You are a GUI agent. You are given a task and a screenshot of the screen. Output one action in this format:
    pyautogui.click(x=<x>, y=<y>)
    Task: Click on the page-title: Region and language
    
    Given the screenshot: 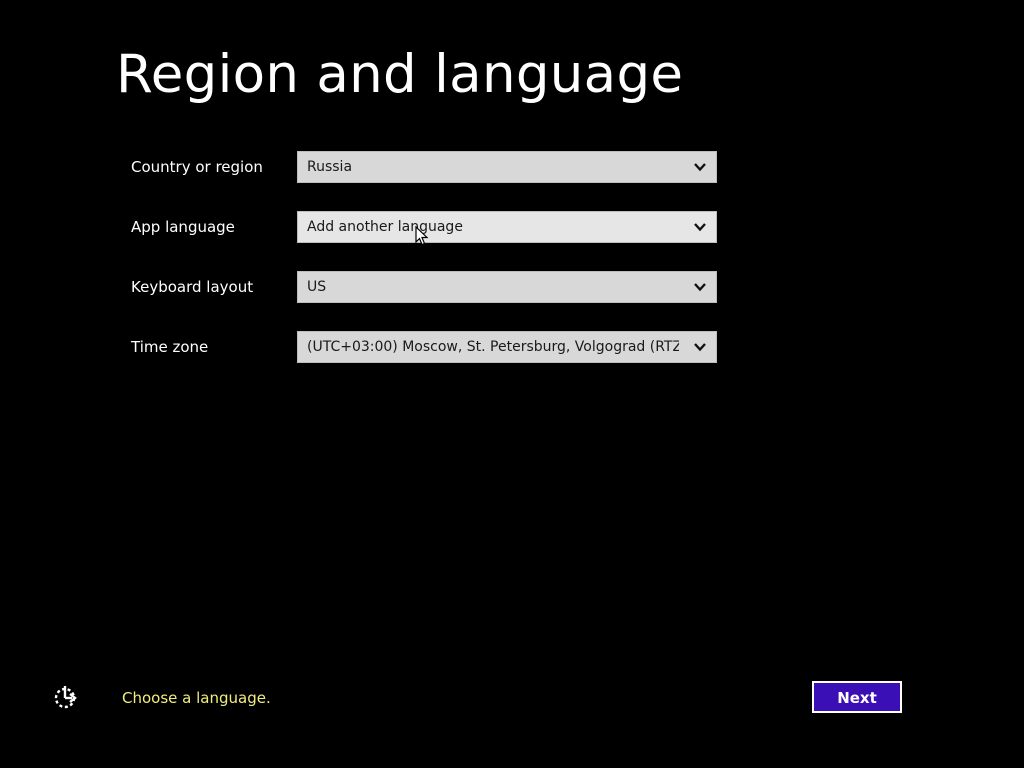 What is the action you would take?
    pyautogui.click(x=400, y=74)
    